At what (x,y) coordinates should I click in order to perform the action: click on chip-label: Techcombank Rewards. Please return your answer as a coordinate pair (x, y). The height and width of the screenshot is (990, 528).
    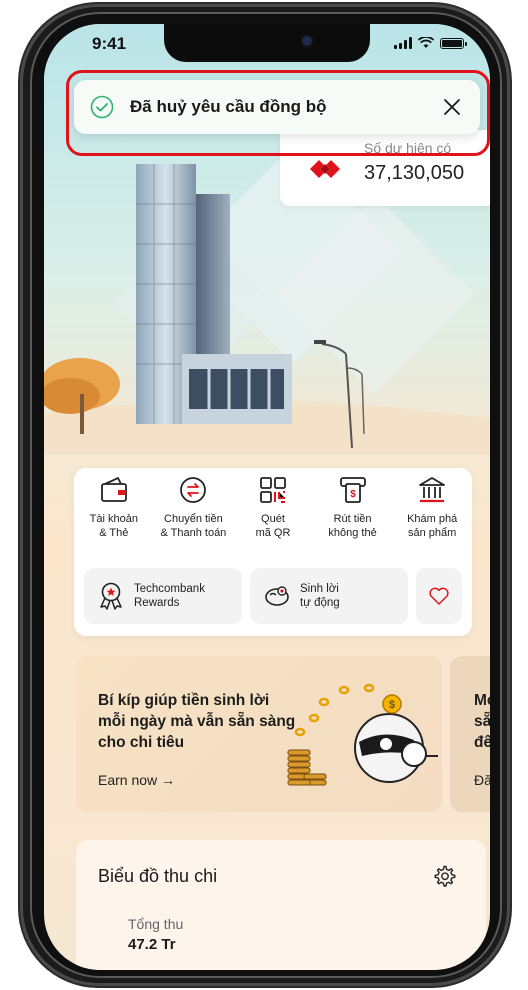
    Looking at the image, I should click on (169, 596).